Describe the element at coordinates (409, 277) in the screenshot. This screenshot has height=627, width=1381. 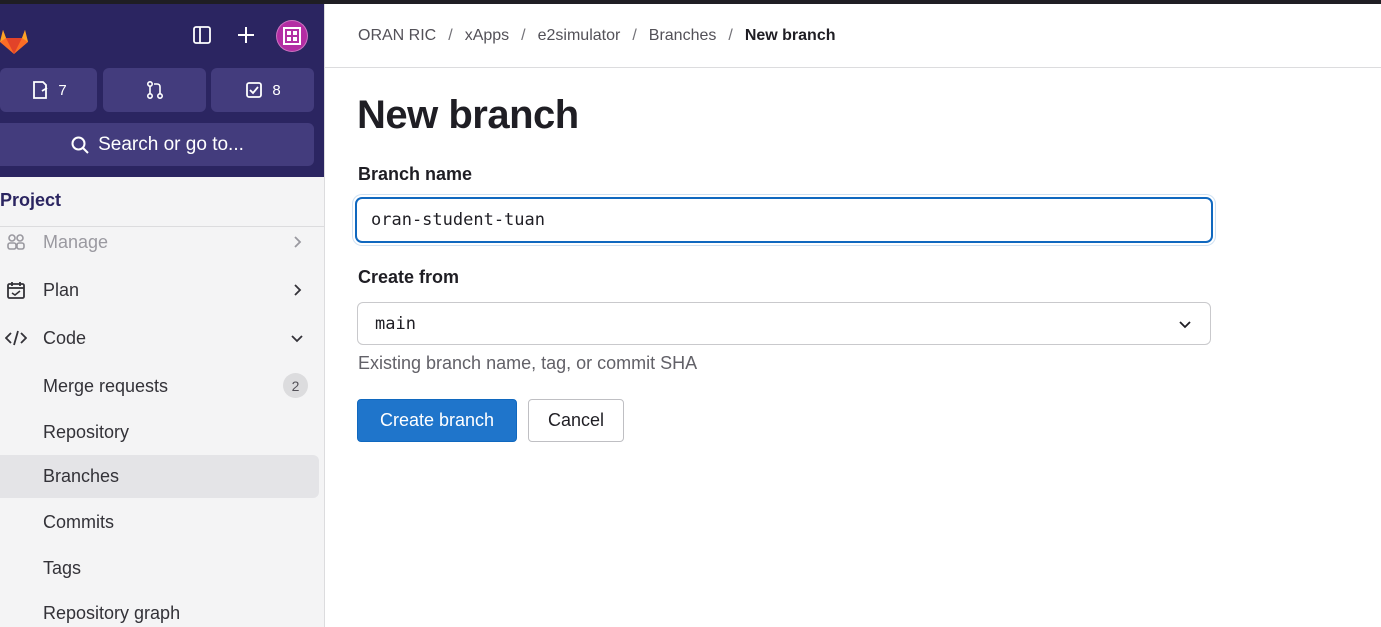
I see `create-from-label: Create from` at that location.